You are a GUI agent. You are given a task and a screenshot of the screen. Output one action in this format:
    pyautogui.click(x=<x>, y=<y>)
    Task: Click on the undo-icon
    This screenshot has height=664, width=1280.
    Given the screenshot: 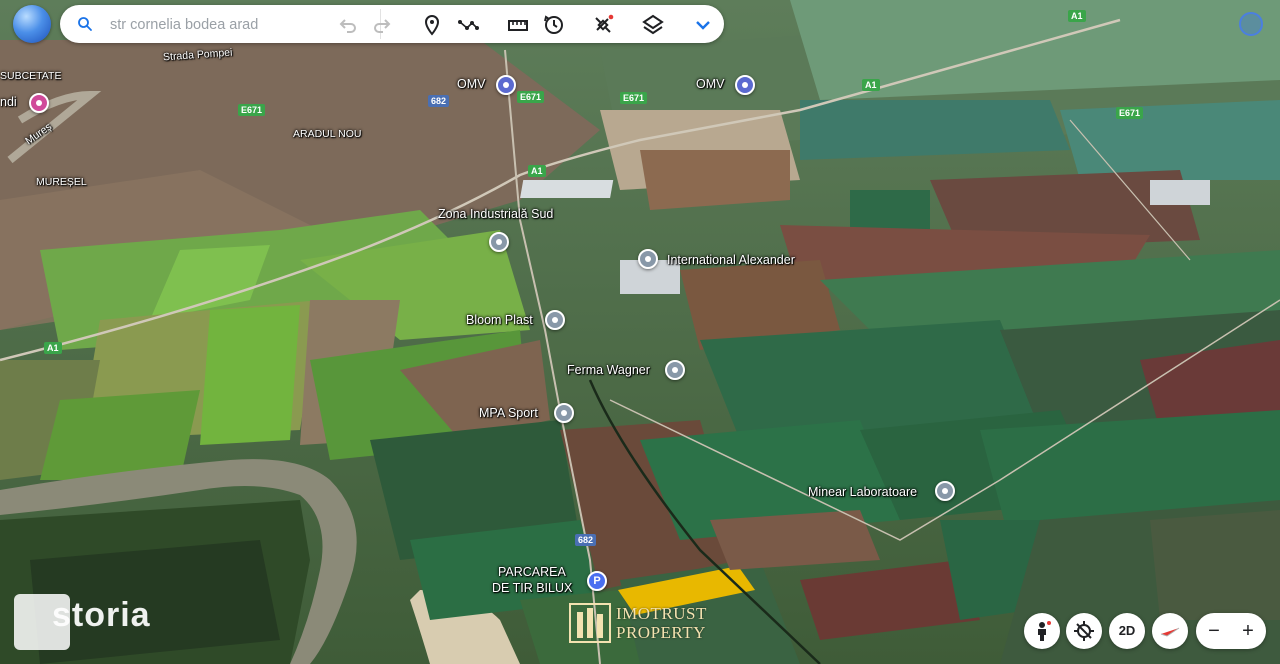 What is the action you would take?
    pyautogui.click(x=348, y=25)
    